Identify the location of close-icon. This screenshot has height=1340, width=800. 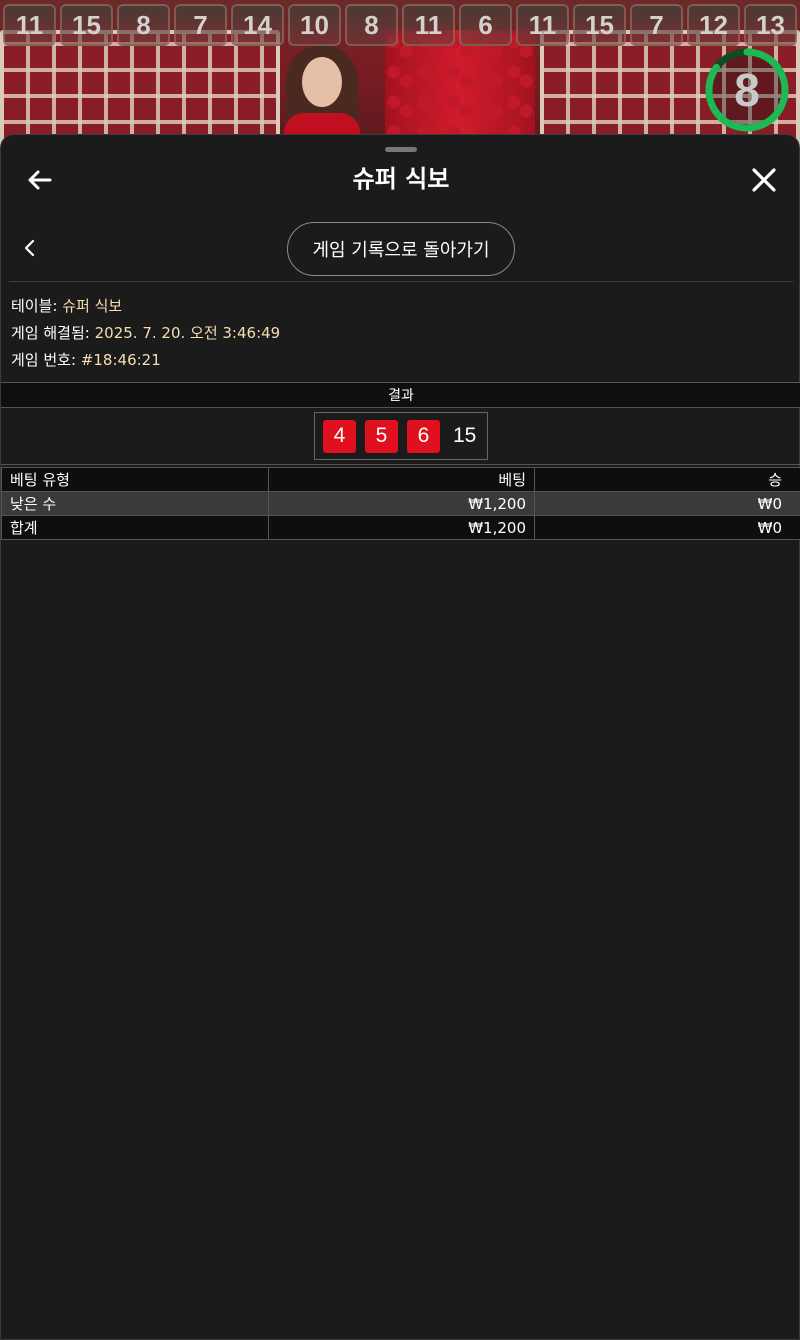
(764, 180).